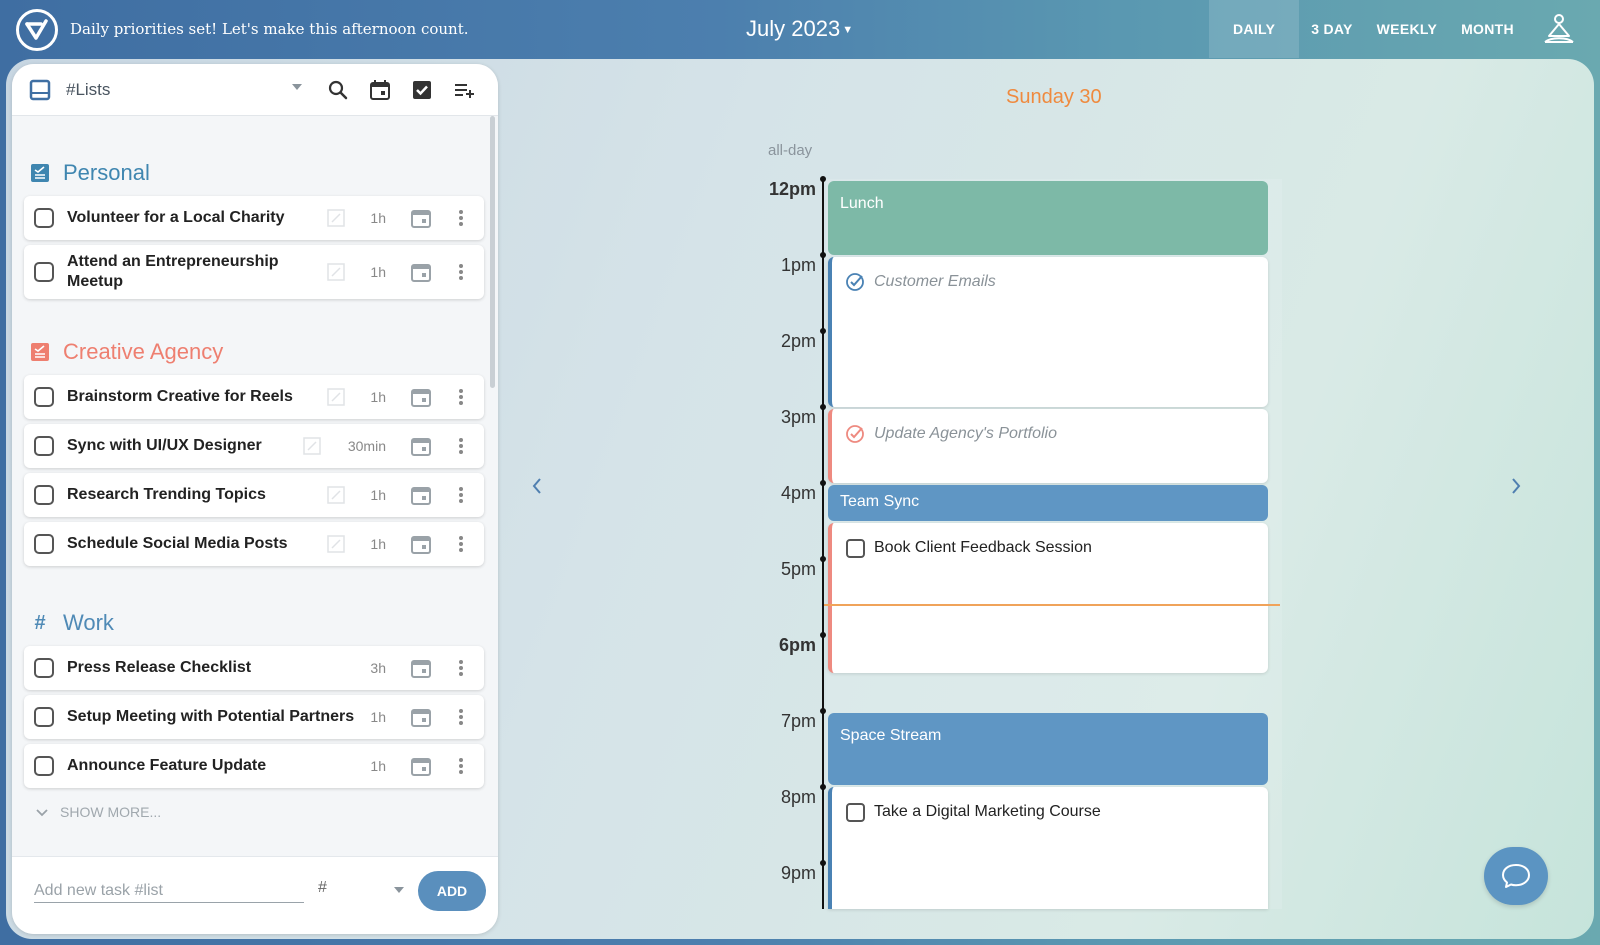  What do you see at coordinates (338, 90) in the screenshot?
I see `search-icon` at bounding box center [338, 90].